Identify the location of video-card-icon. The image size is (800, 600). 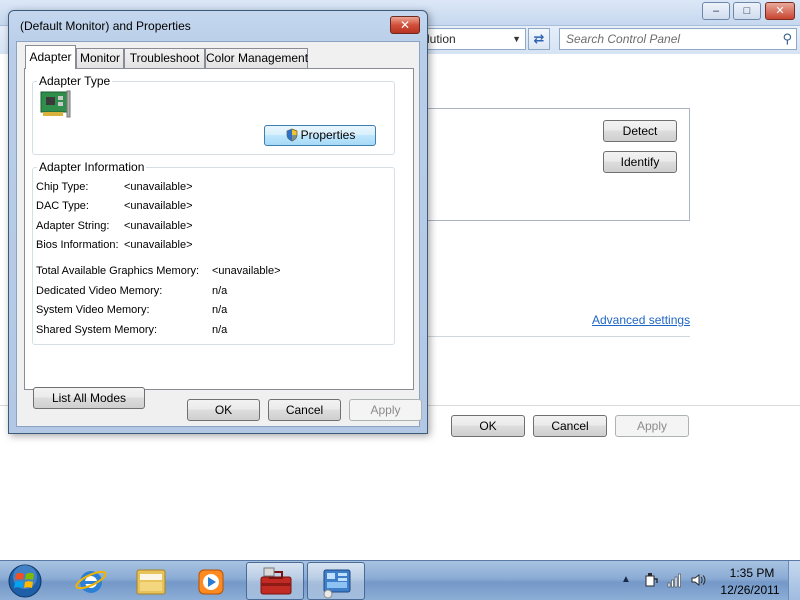
(55, 104).